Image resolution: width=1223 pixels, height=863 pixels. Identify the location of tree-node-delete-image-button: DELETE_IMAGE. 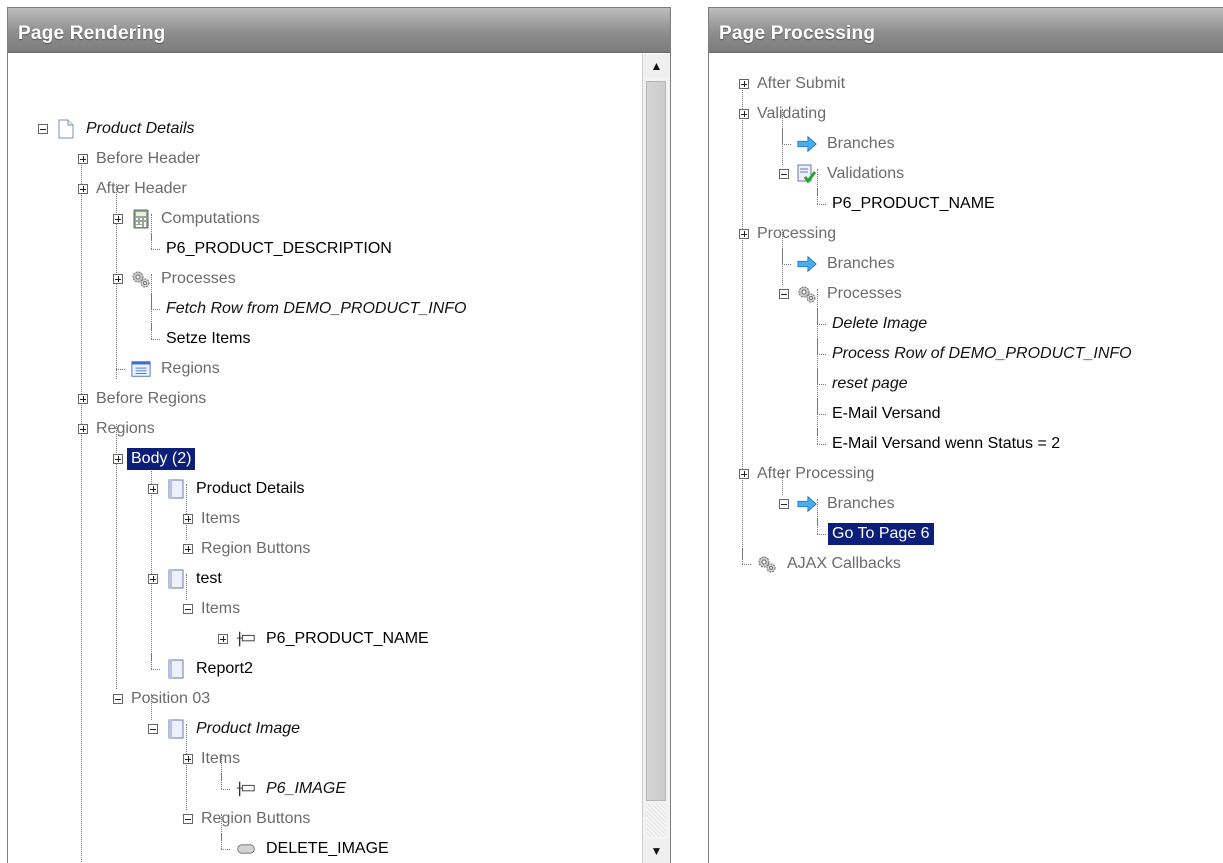
(303, 848).